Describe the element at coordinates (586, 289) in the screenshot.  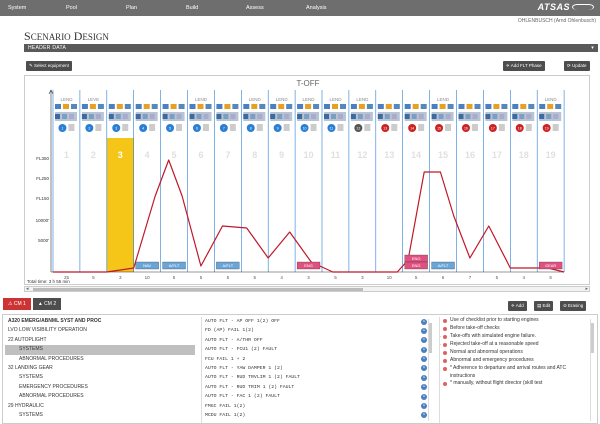
I see `scroll-right-icon: ▸` at that location.